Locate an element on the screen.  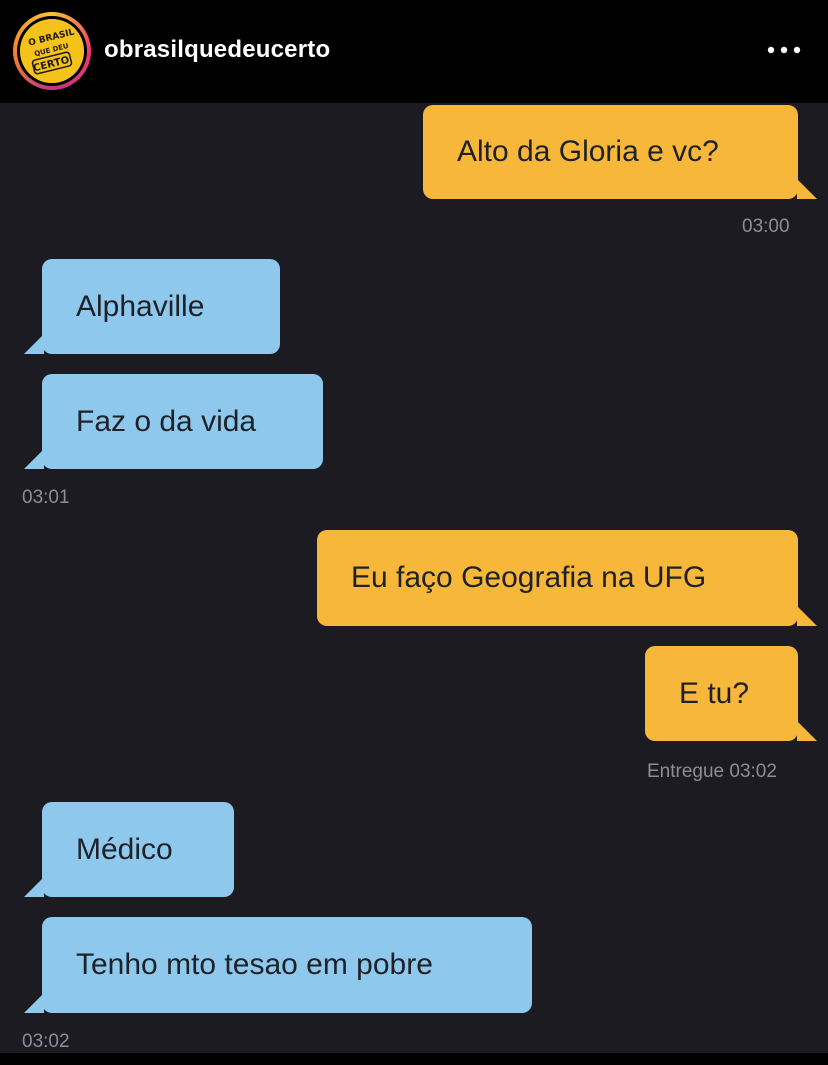
username: obrasilquedeucerto is located at coordinates (217, 50).